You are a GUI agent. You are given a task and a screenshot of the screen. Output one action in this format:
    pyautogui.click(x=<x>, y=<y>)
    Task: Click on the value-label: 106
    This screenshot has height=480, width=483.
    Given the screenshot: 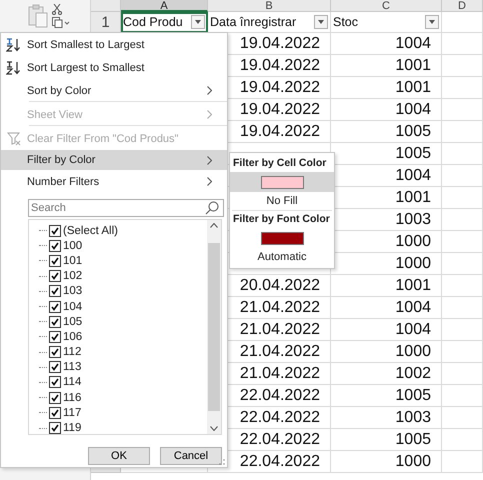 What is the action you would take?
    pyautogui.click(x=72, y=336)
    